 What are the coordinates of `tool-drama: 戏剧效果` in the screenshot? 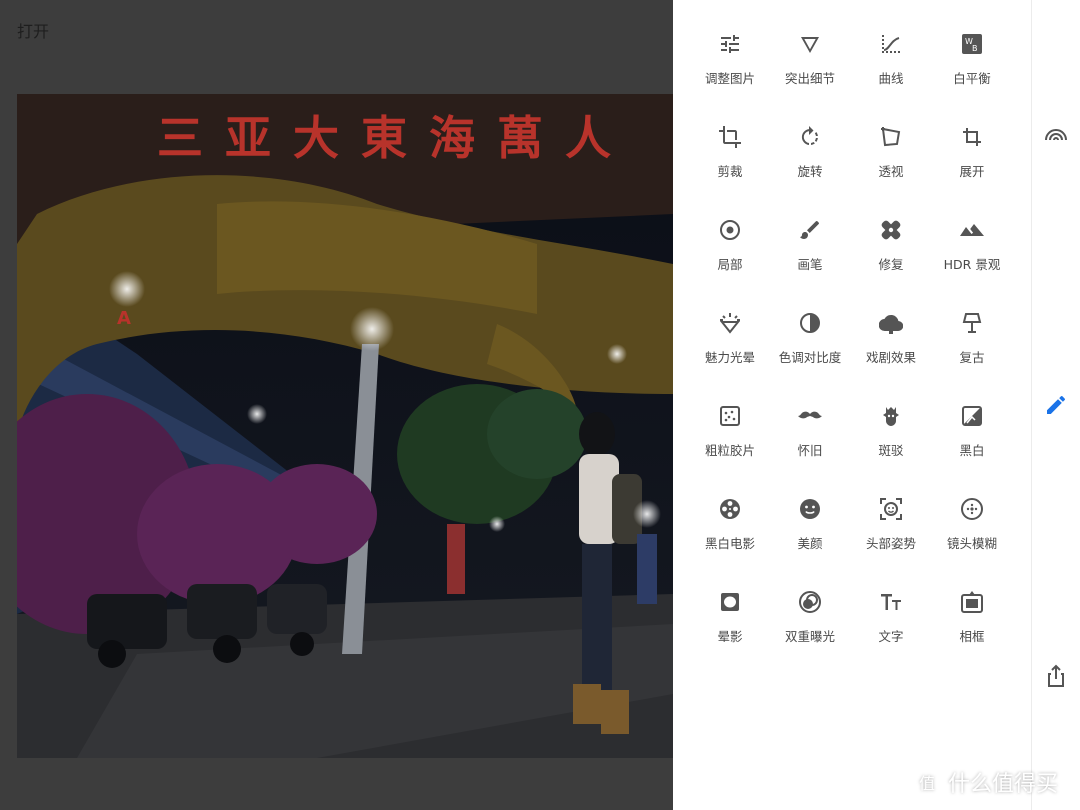 It's located at (891, 325).